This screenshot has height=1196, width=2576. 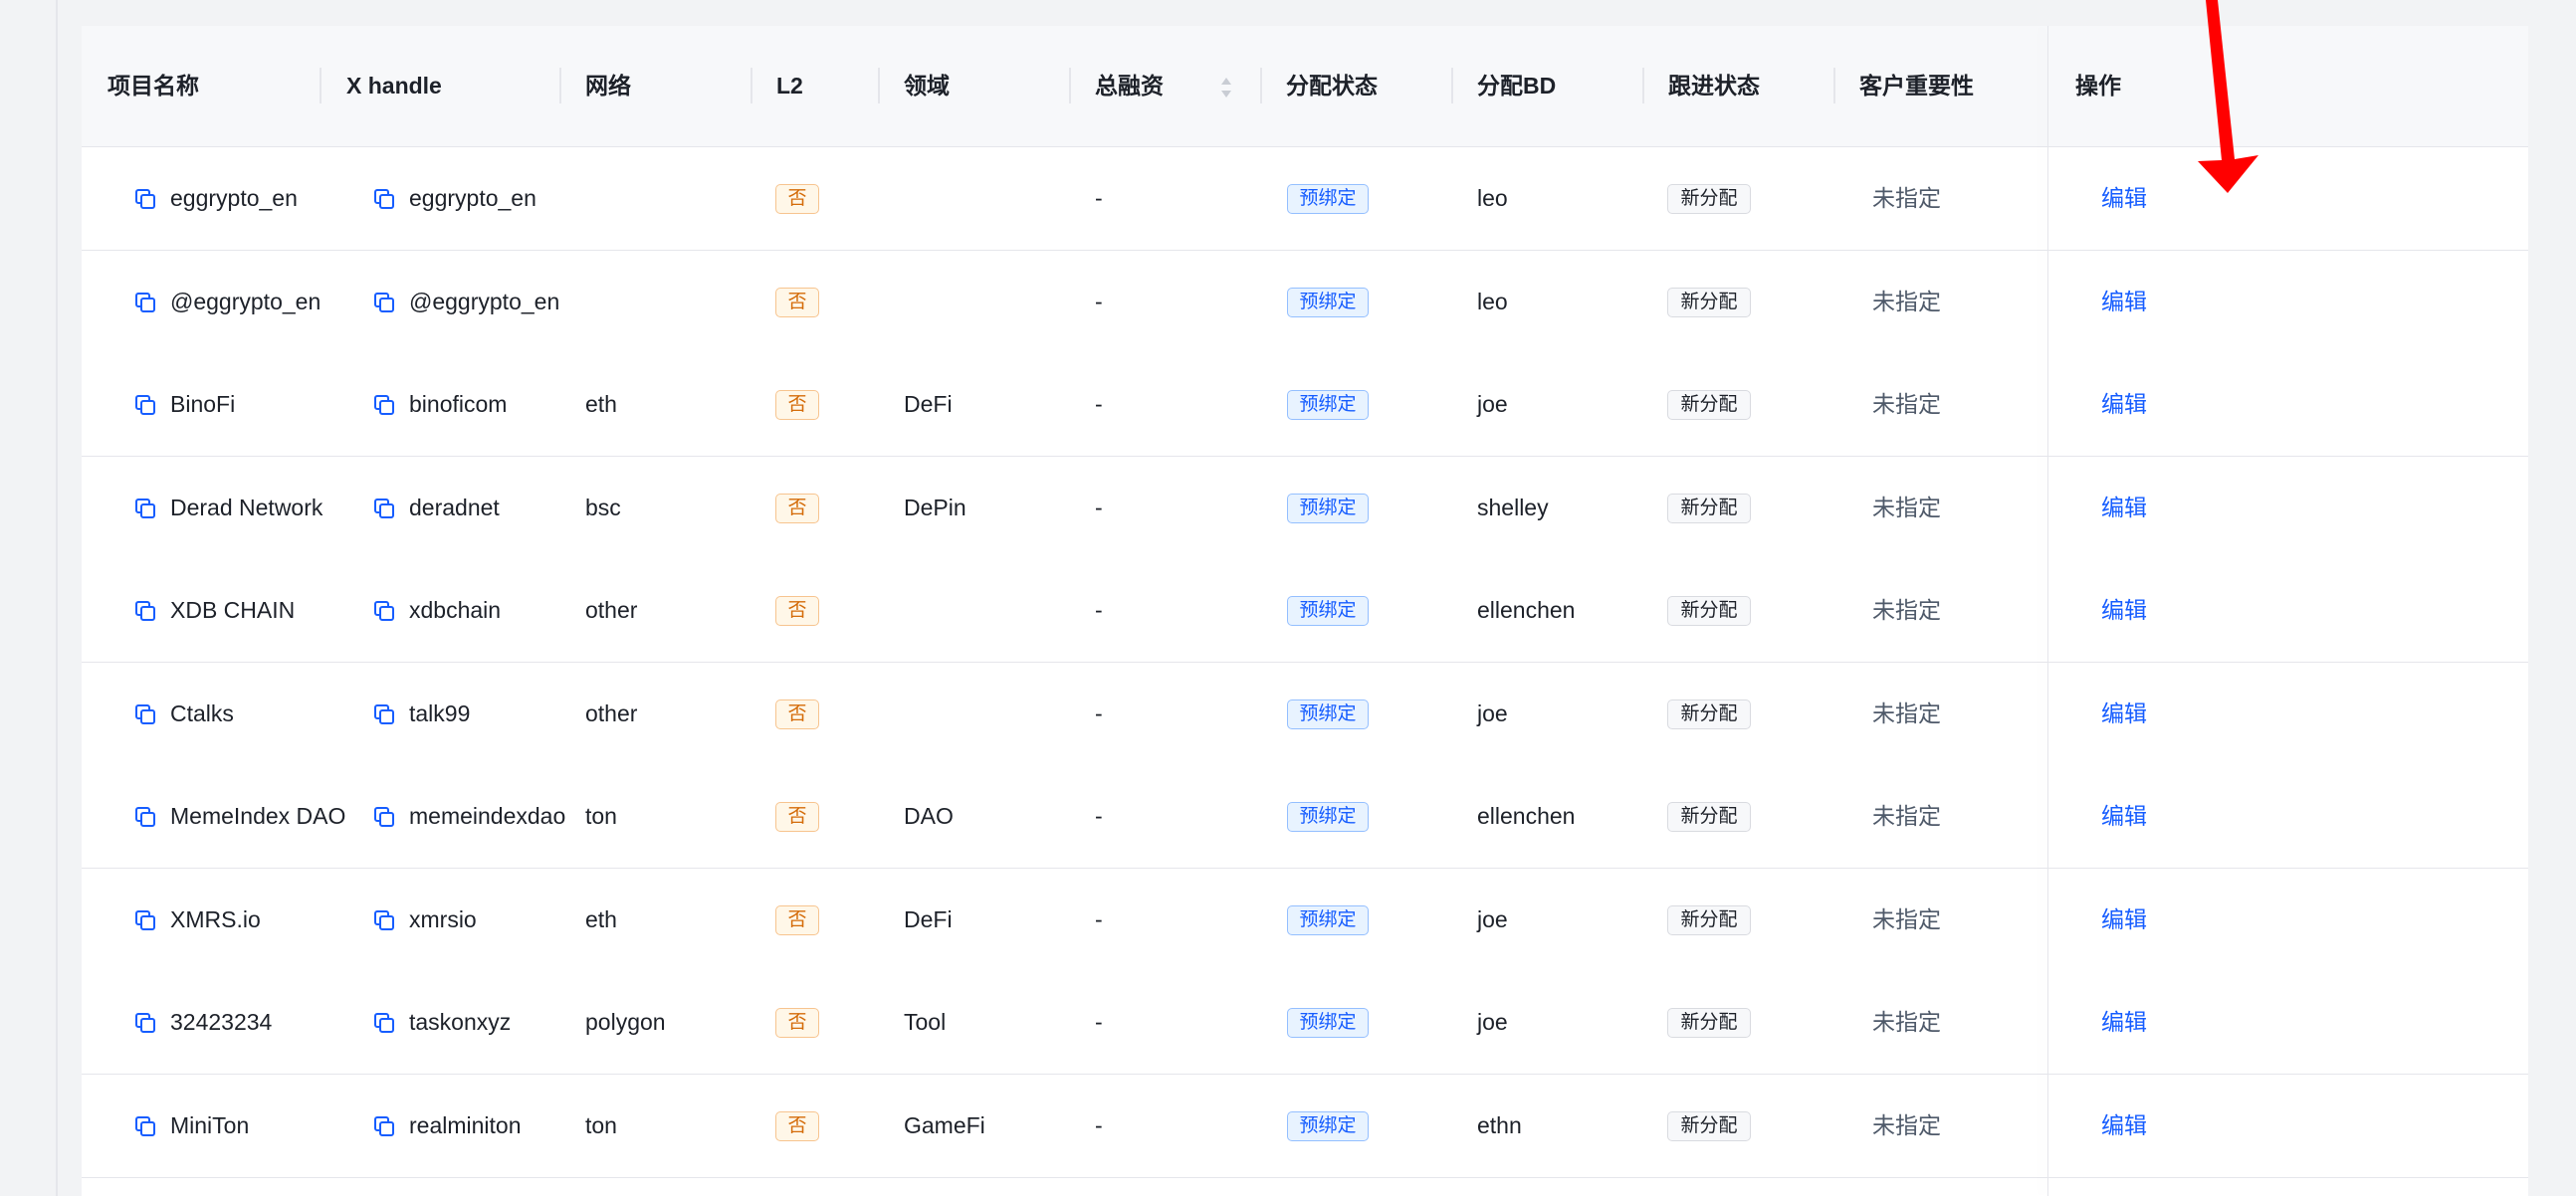 What do you see at coordinates (1332, 86) in the screenshot?
I see `header-assign-status: 分配状态` at bounding box center [1332, 86].